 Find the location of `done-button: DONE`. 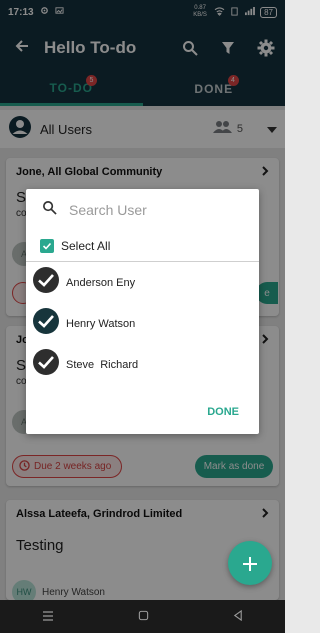

done-button: DONE is located at coordinates (223, 412).